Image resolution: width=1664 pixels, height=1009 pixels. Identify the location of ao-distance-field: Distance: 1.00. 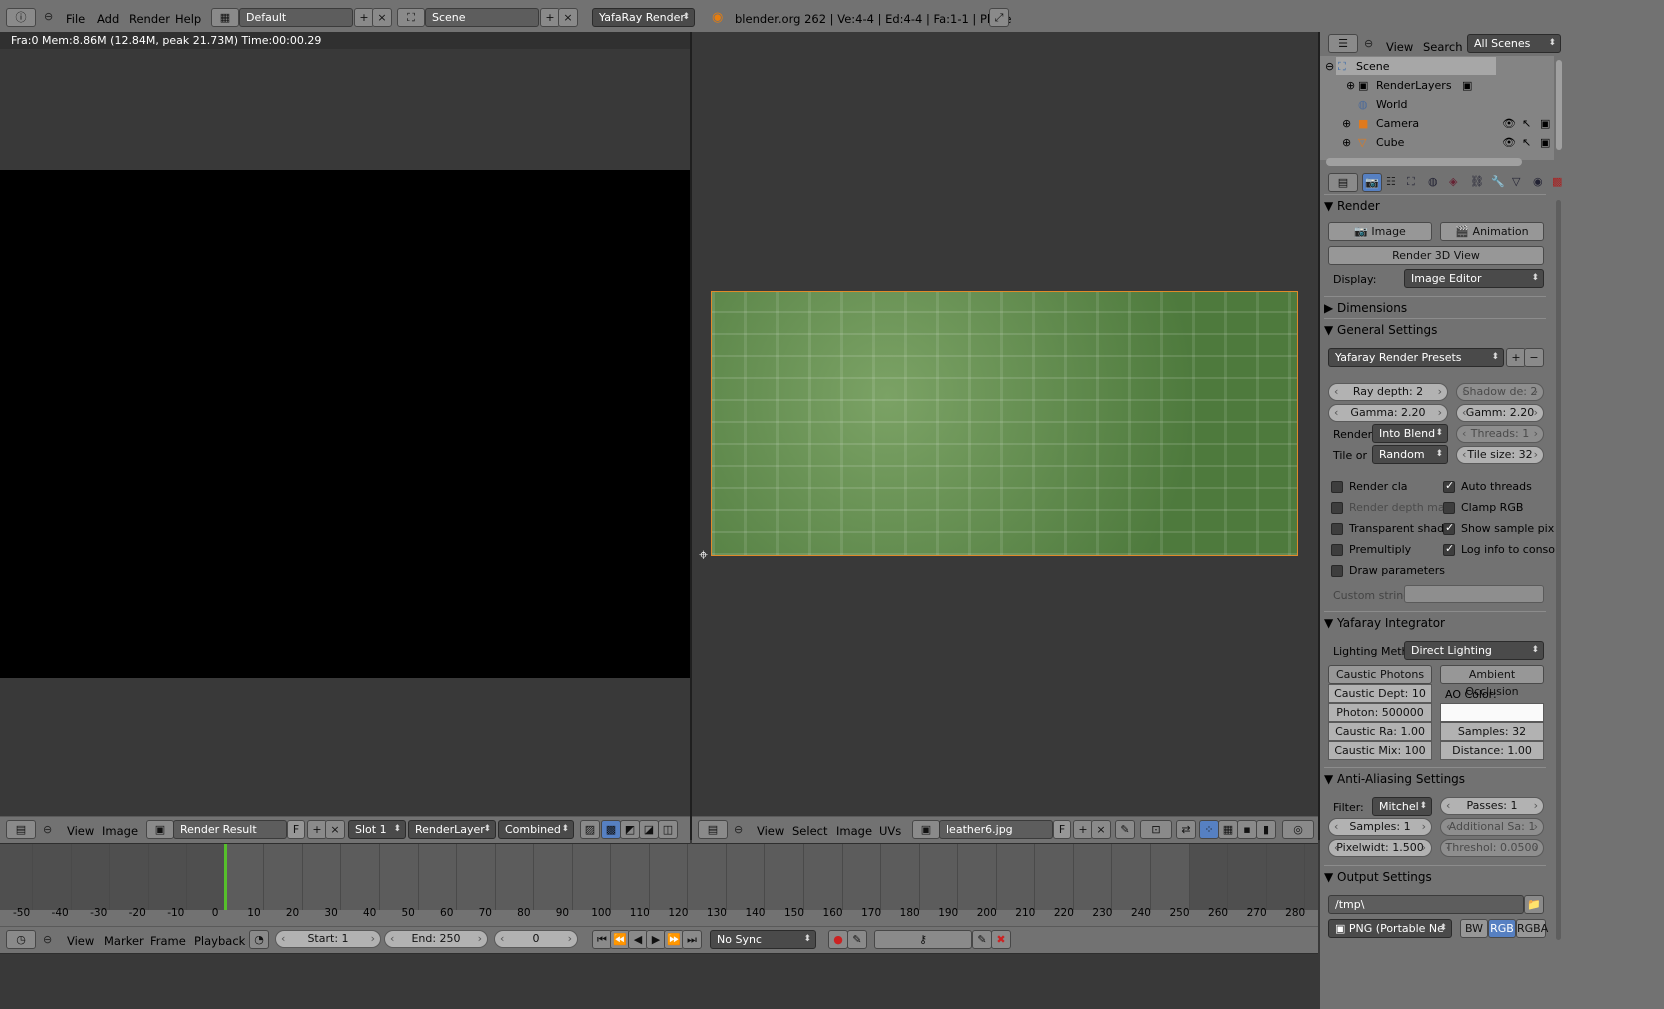
(1492, 750).